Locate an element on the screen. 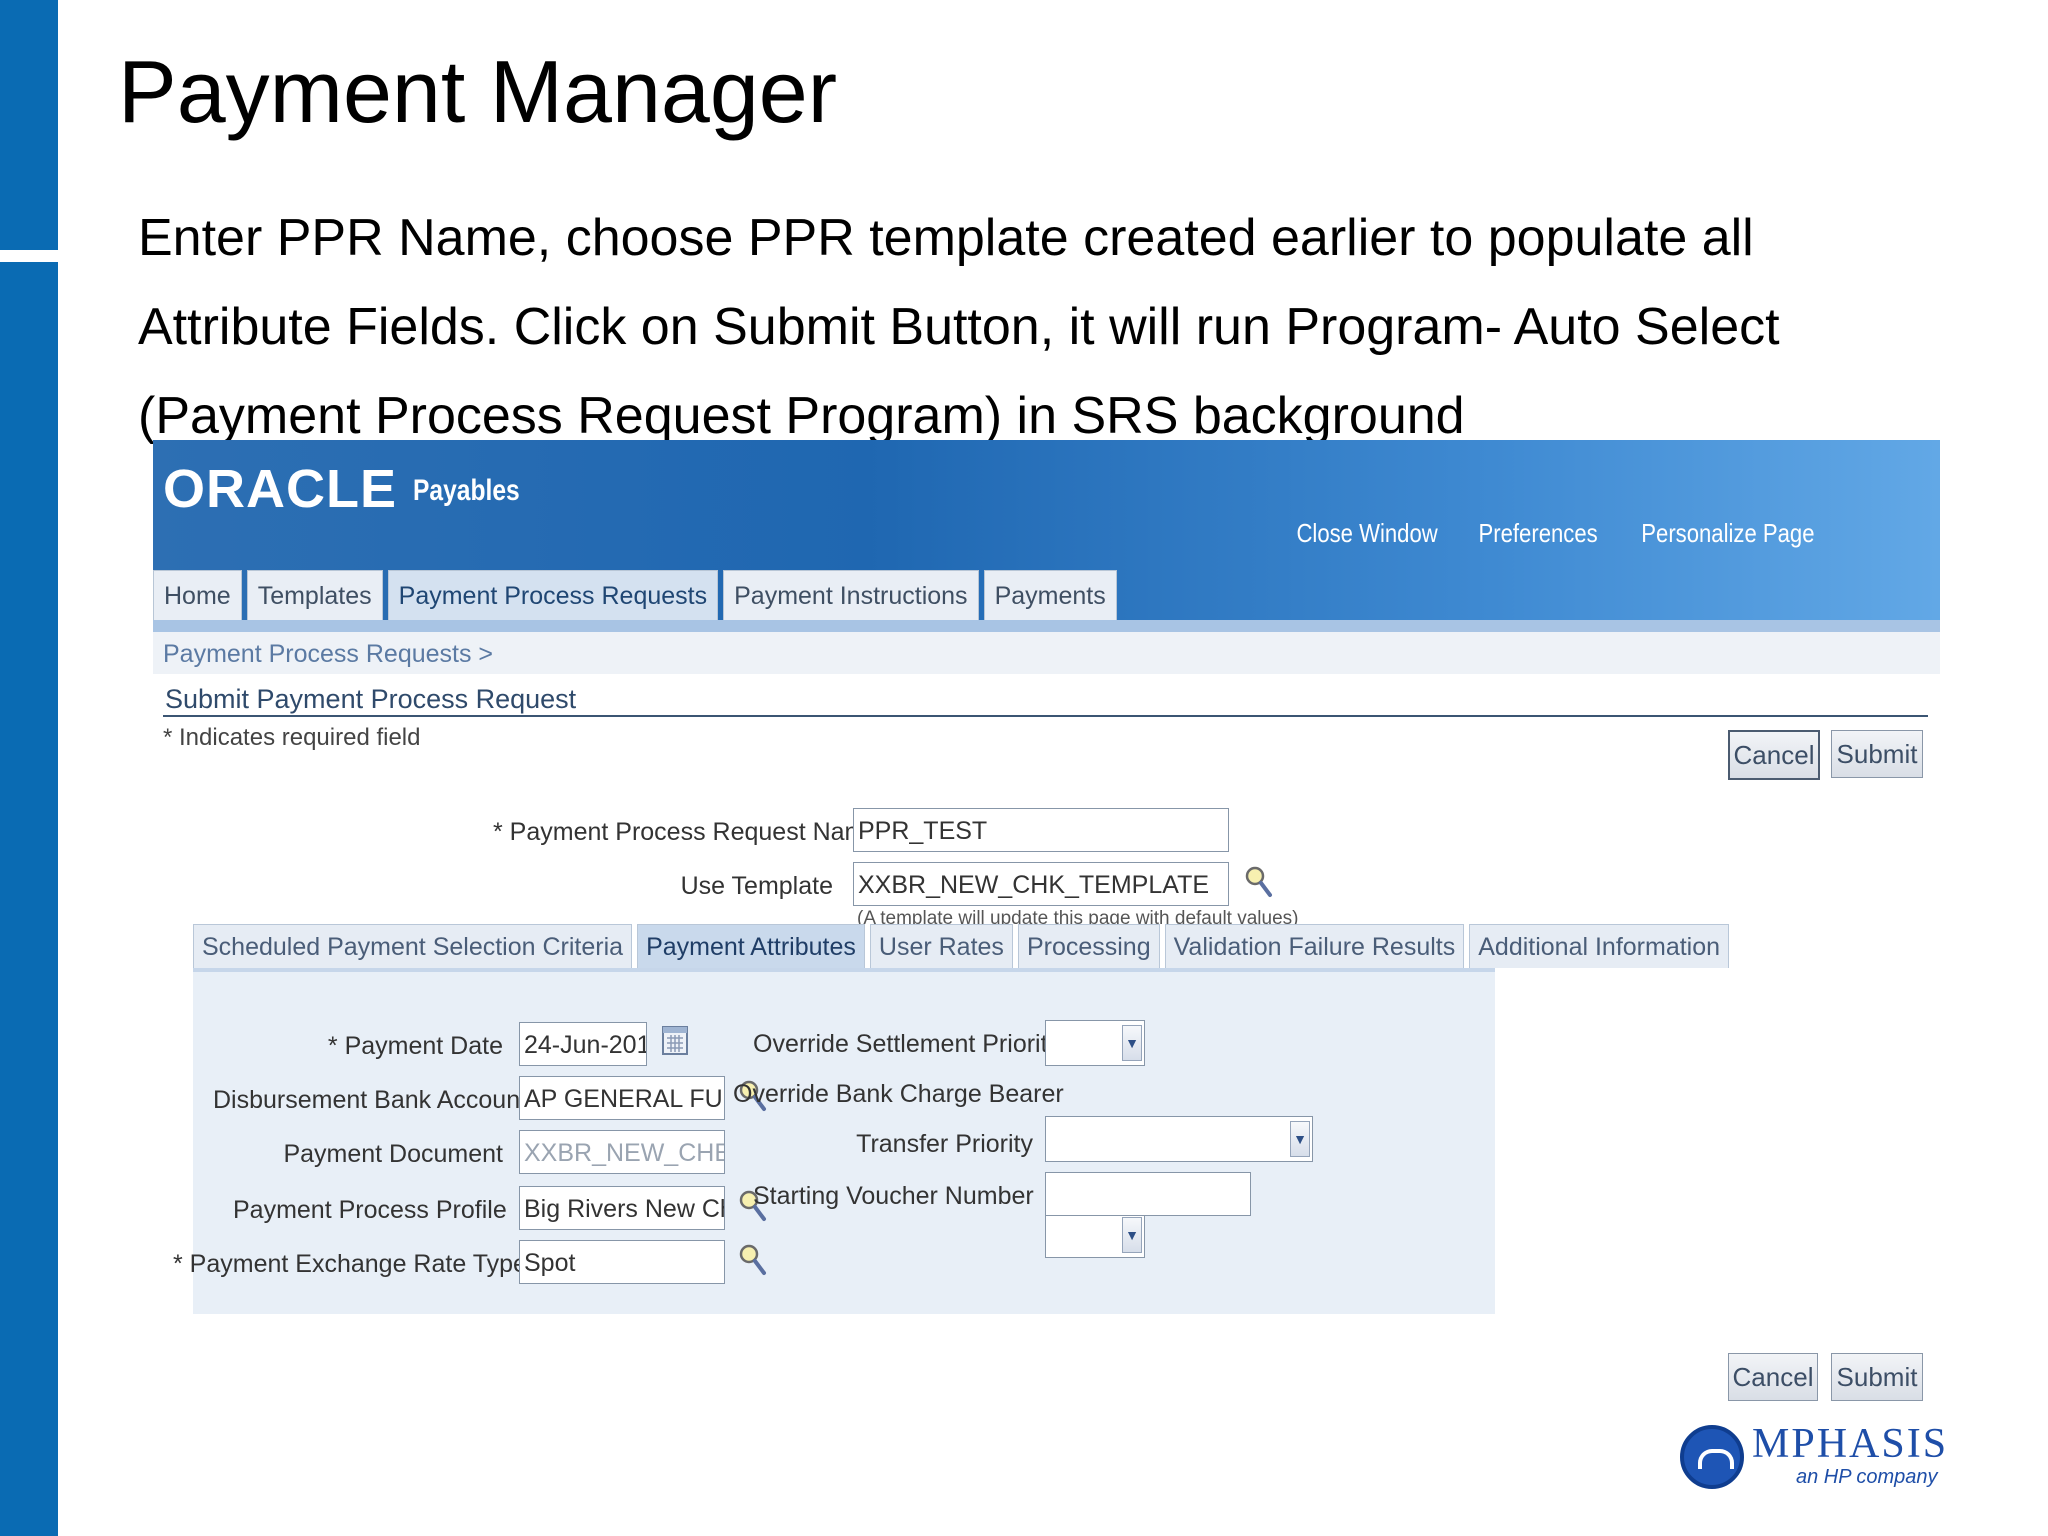  process-profile-label: Payment Process Profile is located at coordinates (370, 1210).